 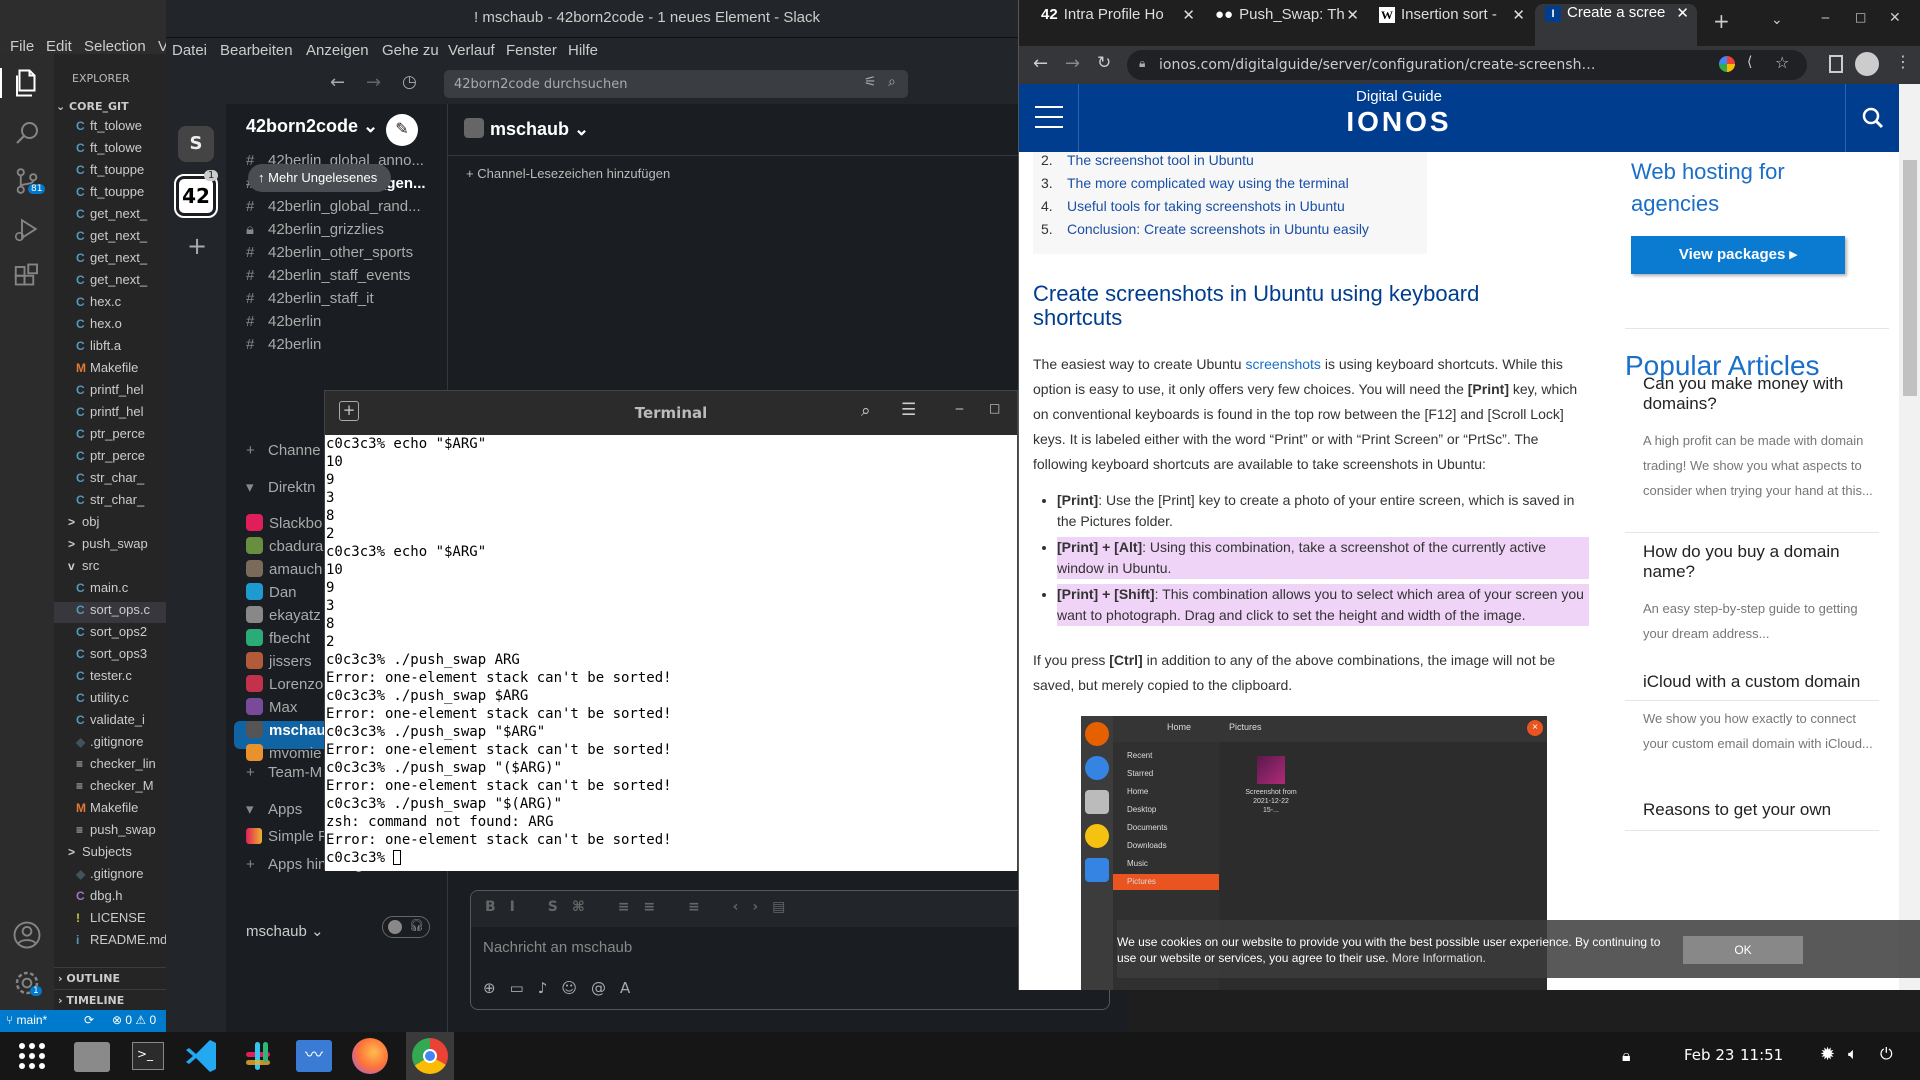 What do you see at coordinates (1626, 1056) in the screenshot?
I see `lock-icon: 🔒︎` at bounding box center [1626, 1056].